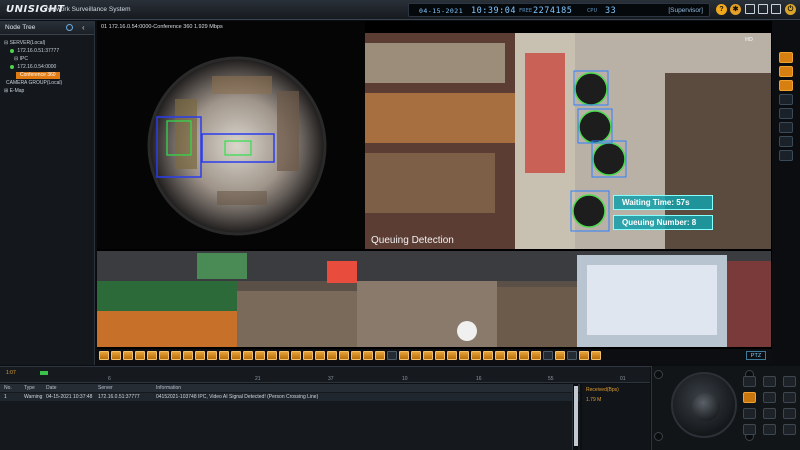 This screenshot has height=450, width=800. What do you see at coordinates (789, 381) in the screenshot?
I see `ptz-preset-button` at bounding box center [789, 381].